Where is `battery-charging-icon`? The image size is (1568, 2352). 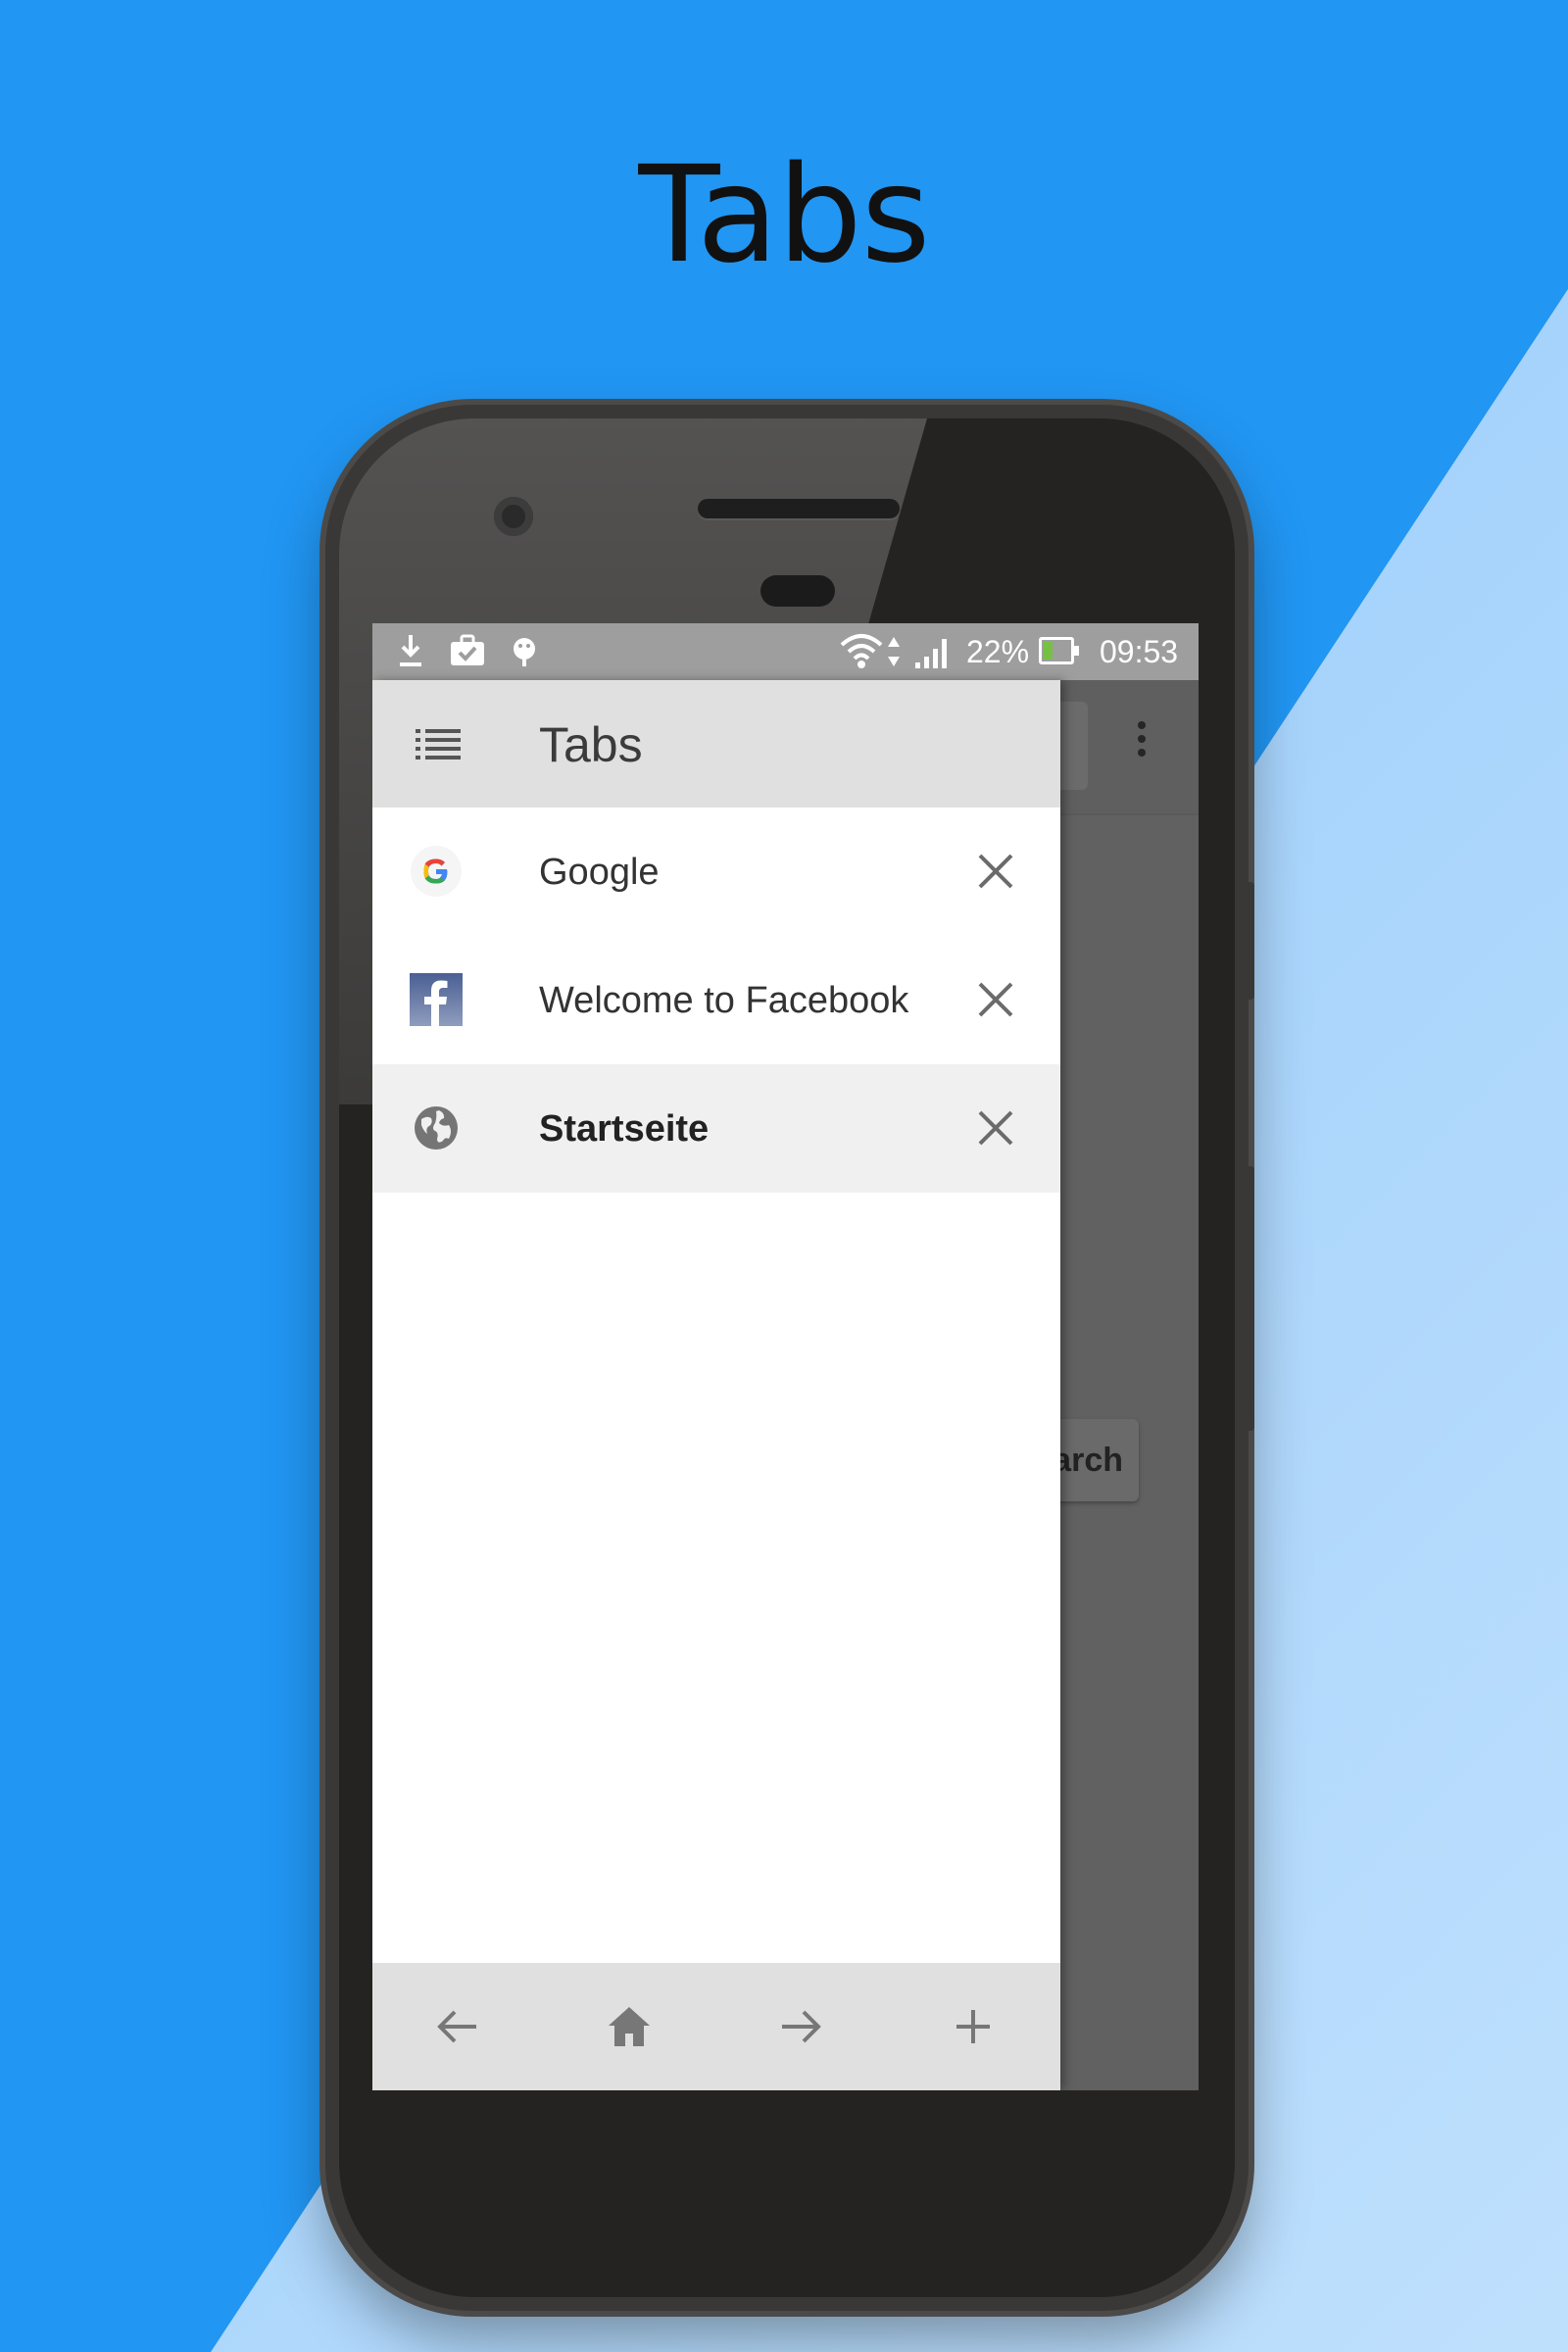 battery-charging-icon is located at coordinates (1059, 650).